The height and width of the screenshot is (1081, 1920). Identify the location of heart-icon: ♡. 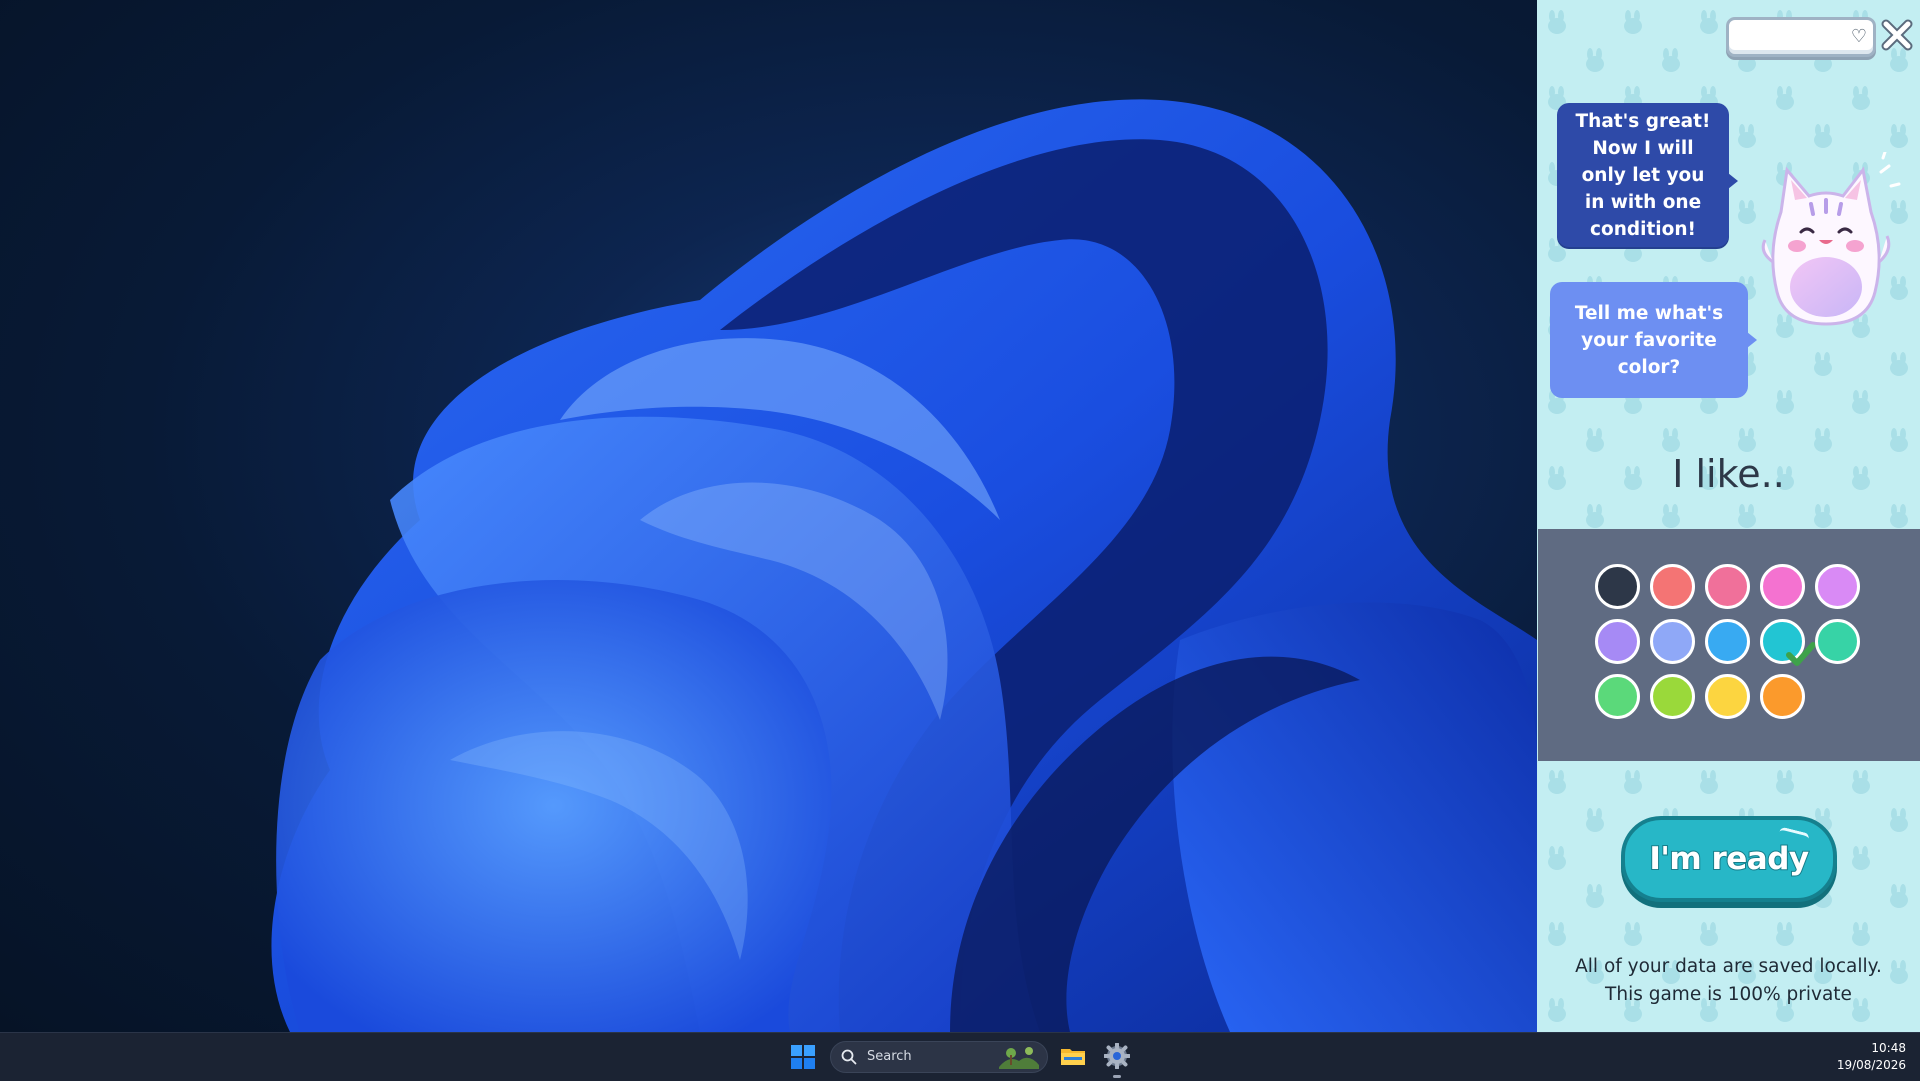
(1858, 36).